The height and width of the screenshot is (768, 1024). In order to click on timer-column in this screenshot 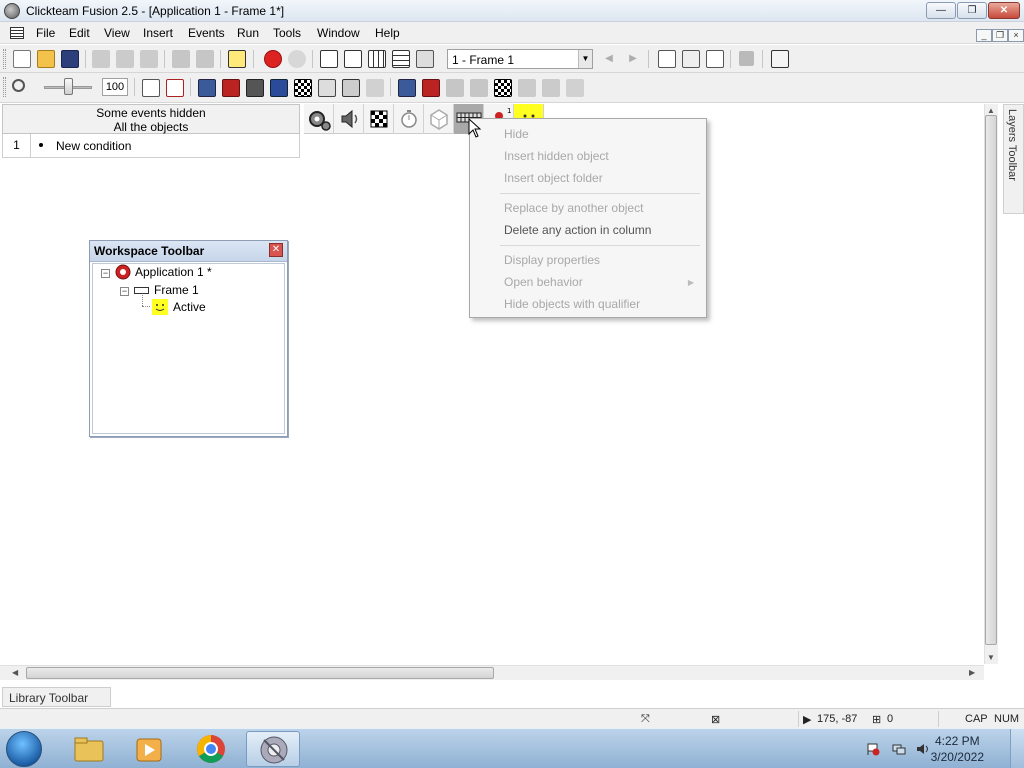, I will do `click(409, 119)`.